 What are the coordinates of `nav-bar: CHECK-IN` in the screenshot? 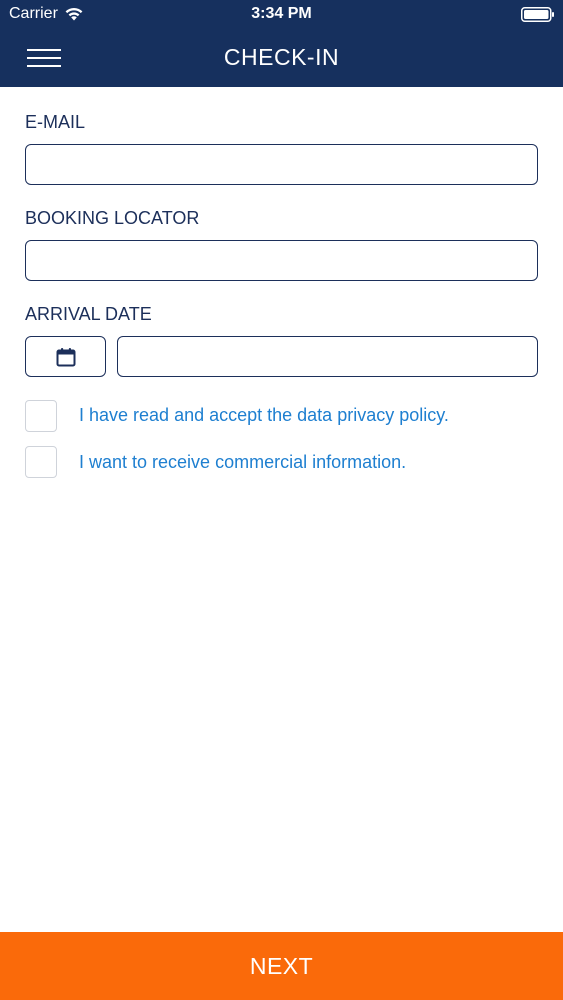 It's located at (281, 58).